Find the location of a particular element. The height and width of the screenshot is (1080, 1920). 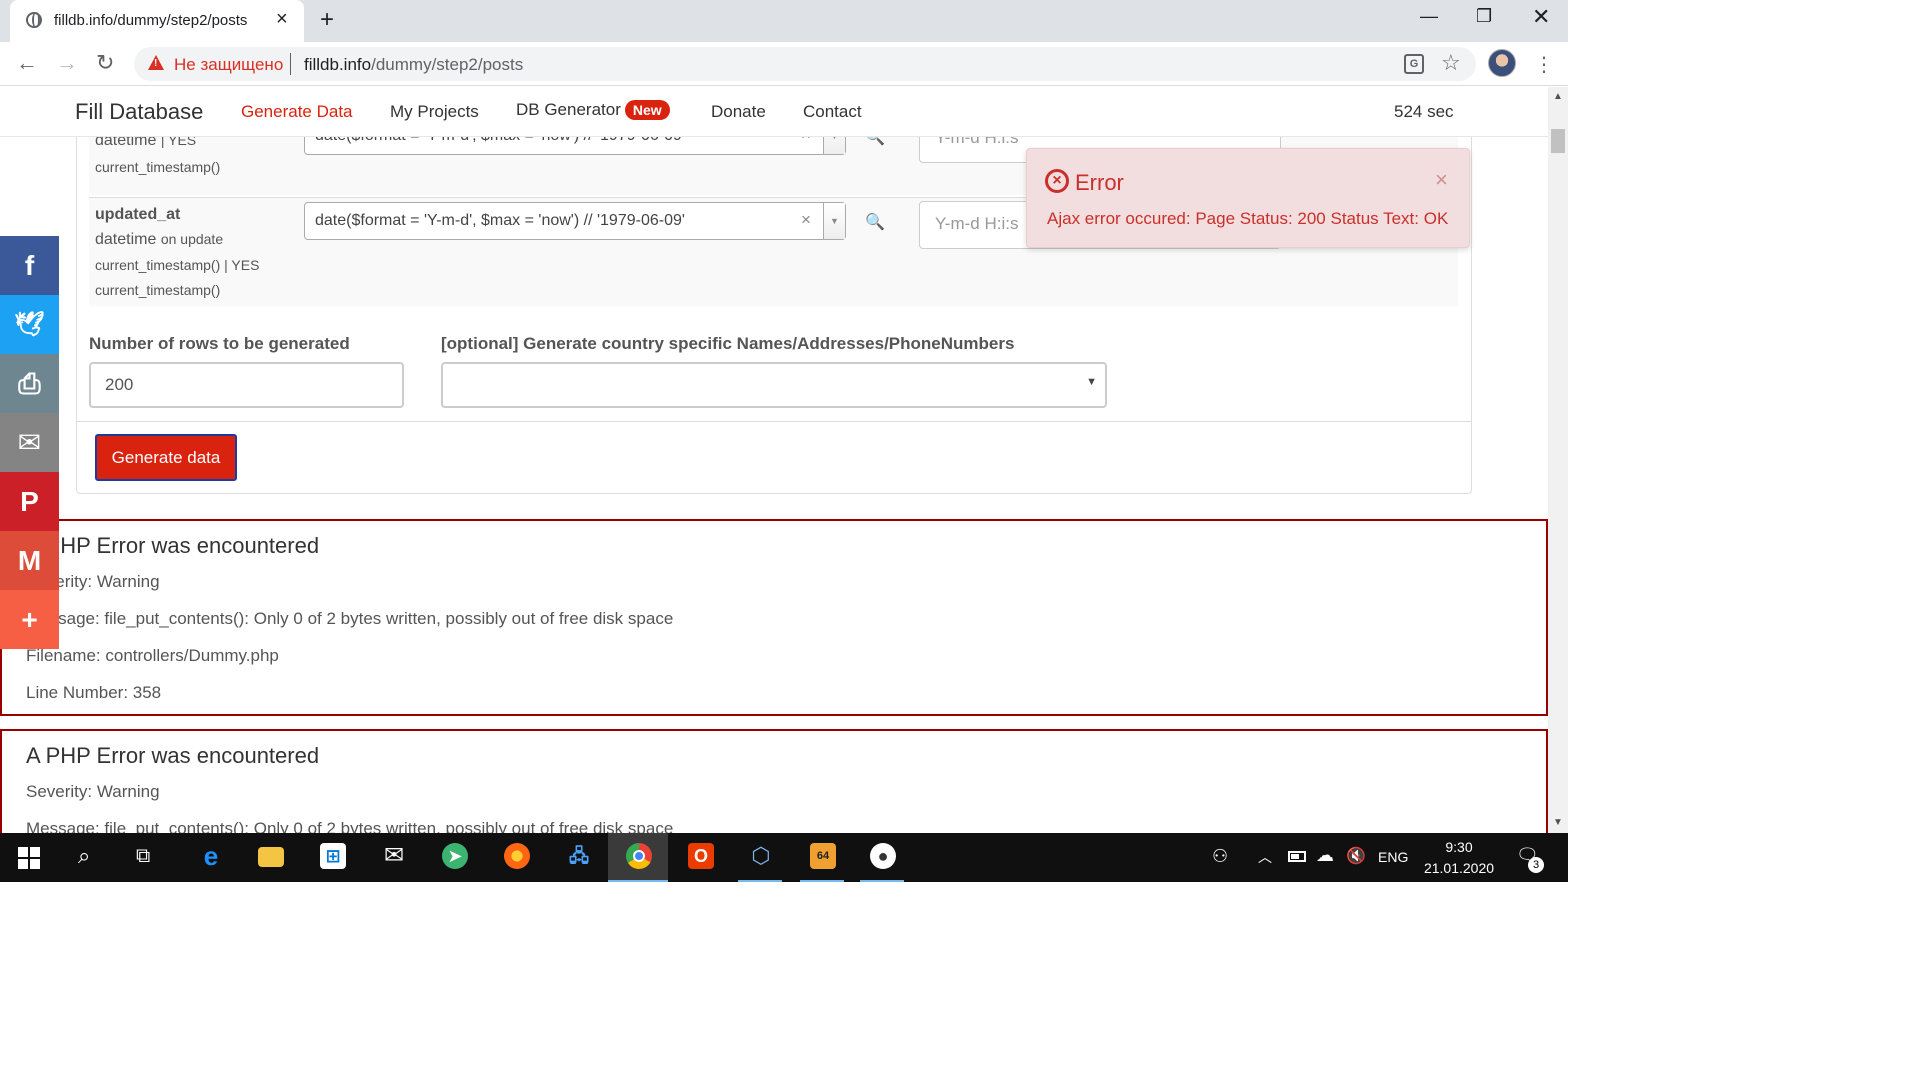

php-error-filename: Filename: controllers/Dummy.php is located at coordinates (152, 655).